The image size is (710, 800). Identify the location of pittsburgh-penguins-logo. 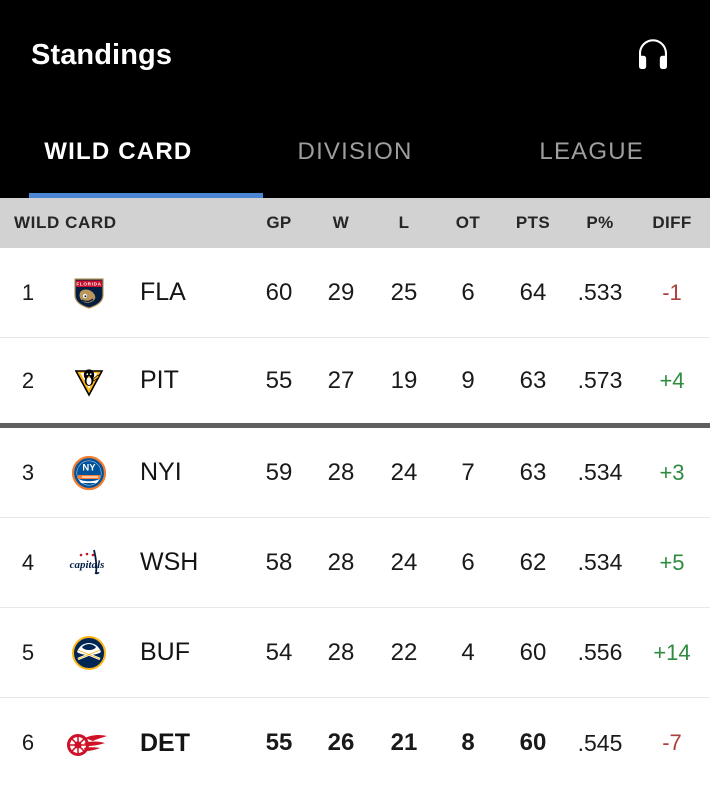
(89, 381).